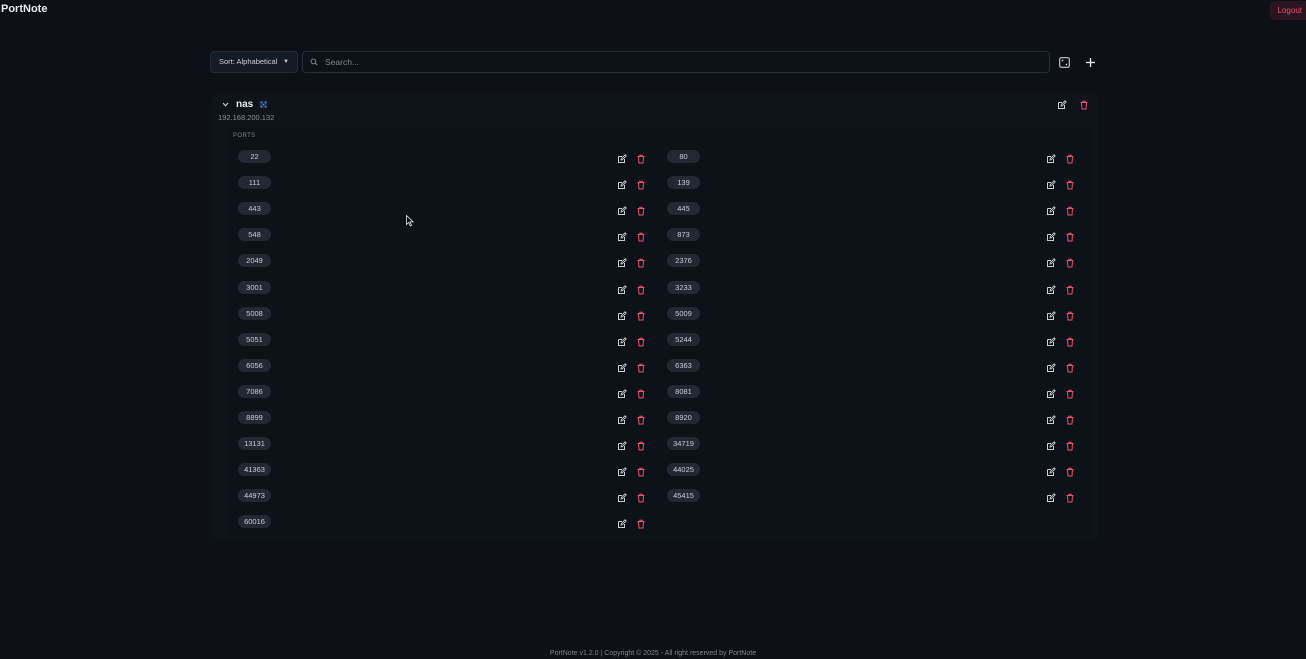  Describe the element at coordinates (683, 261) in the screenshot. I see `port-number: 2376` at that location.